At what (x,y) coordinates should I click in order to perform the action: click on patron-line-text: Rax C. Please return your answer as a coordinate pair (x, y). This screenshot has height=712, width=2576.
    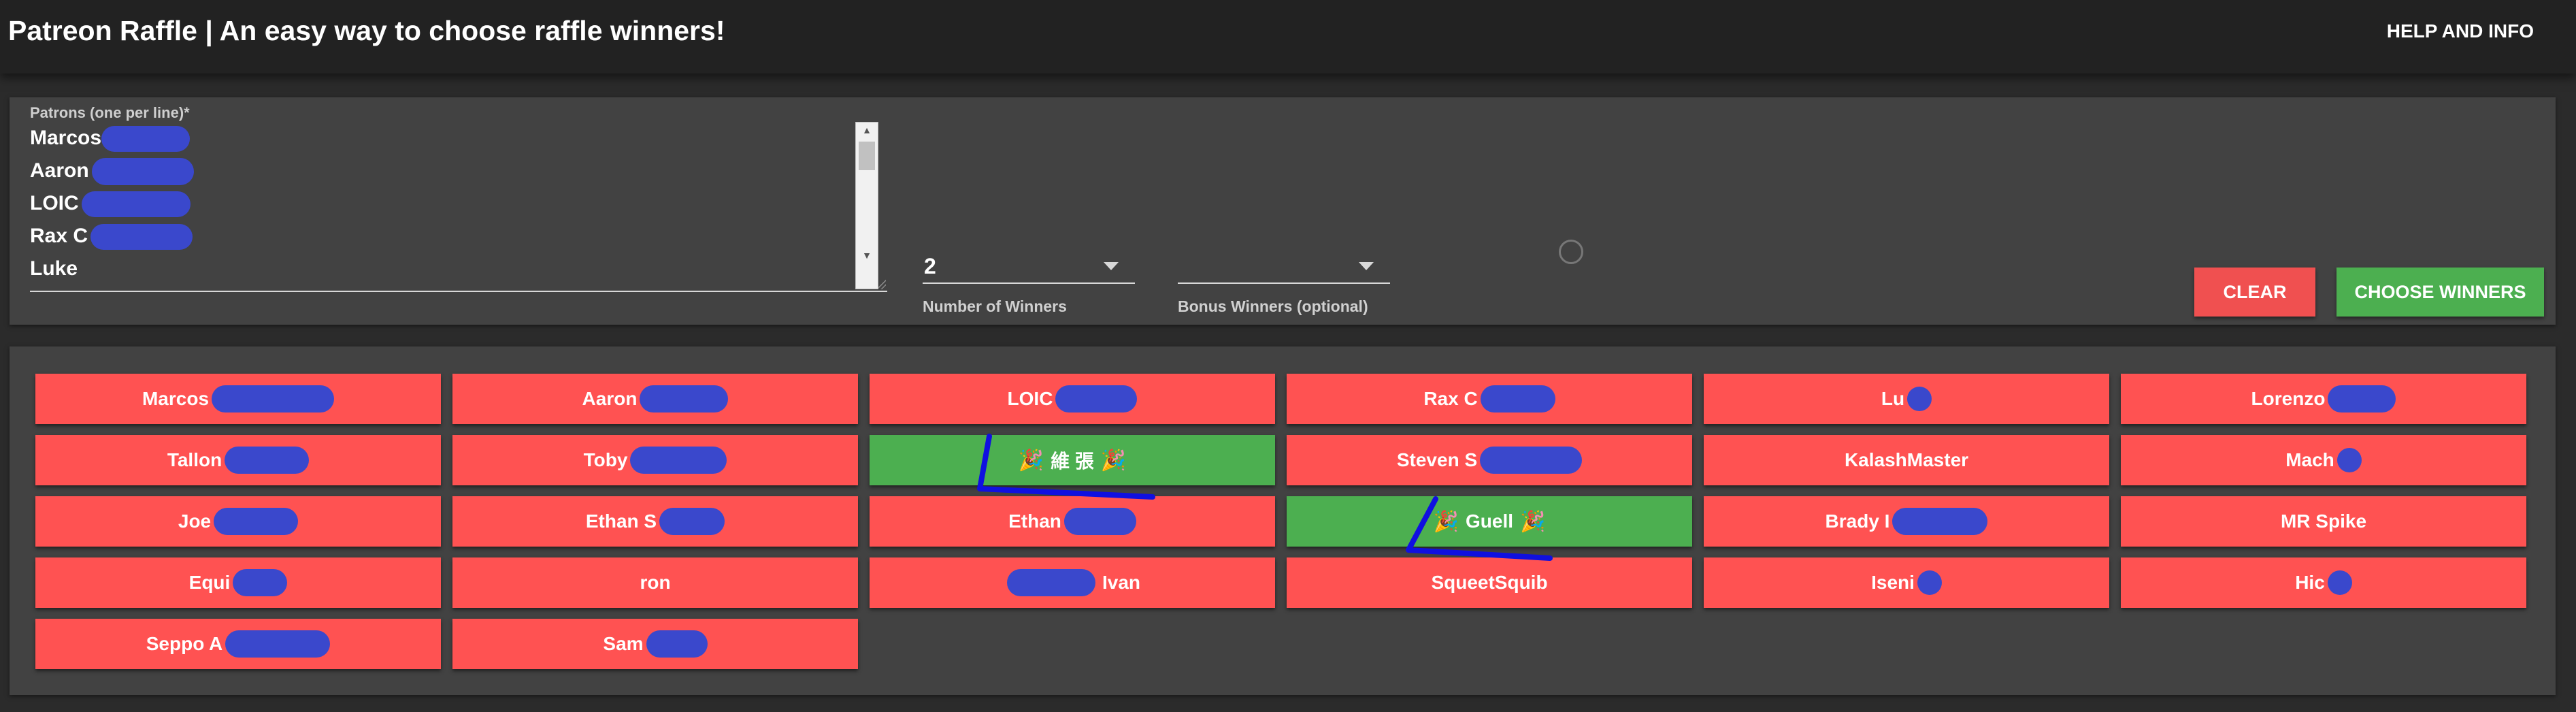
    Looking at the image, I should click on (59, 236).